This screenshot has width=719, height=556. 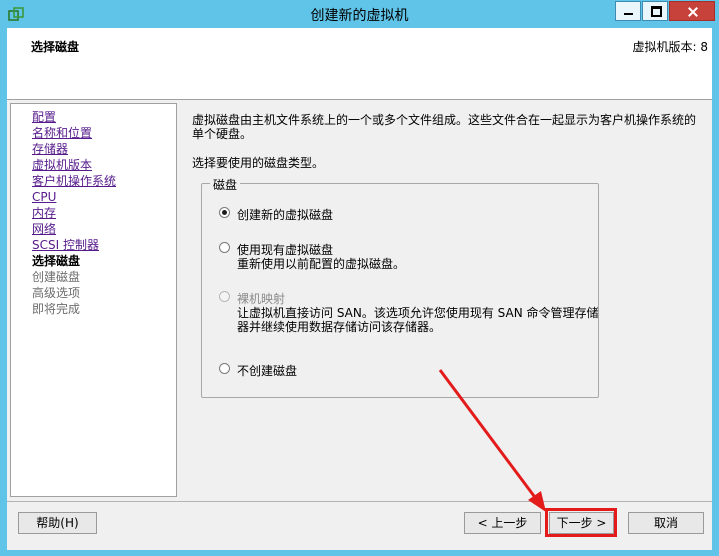 What do you see at coordinates (56, 277) in the screenshot?
I see `nav-item: 创建磁盘` at bounding box center [56, 277].